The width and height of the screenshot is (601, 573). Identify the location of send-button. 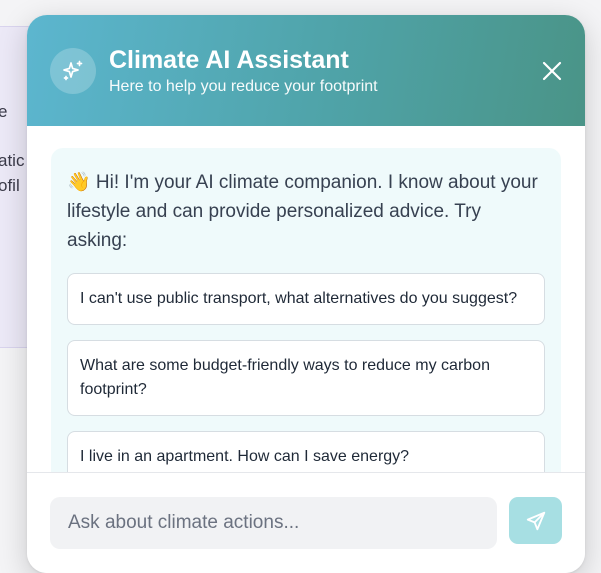
(535, 520).